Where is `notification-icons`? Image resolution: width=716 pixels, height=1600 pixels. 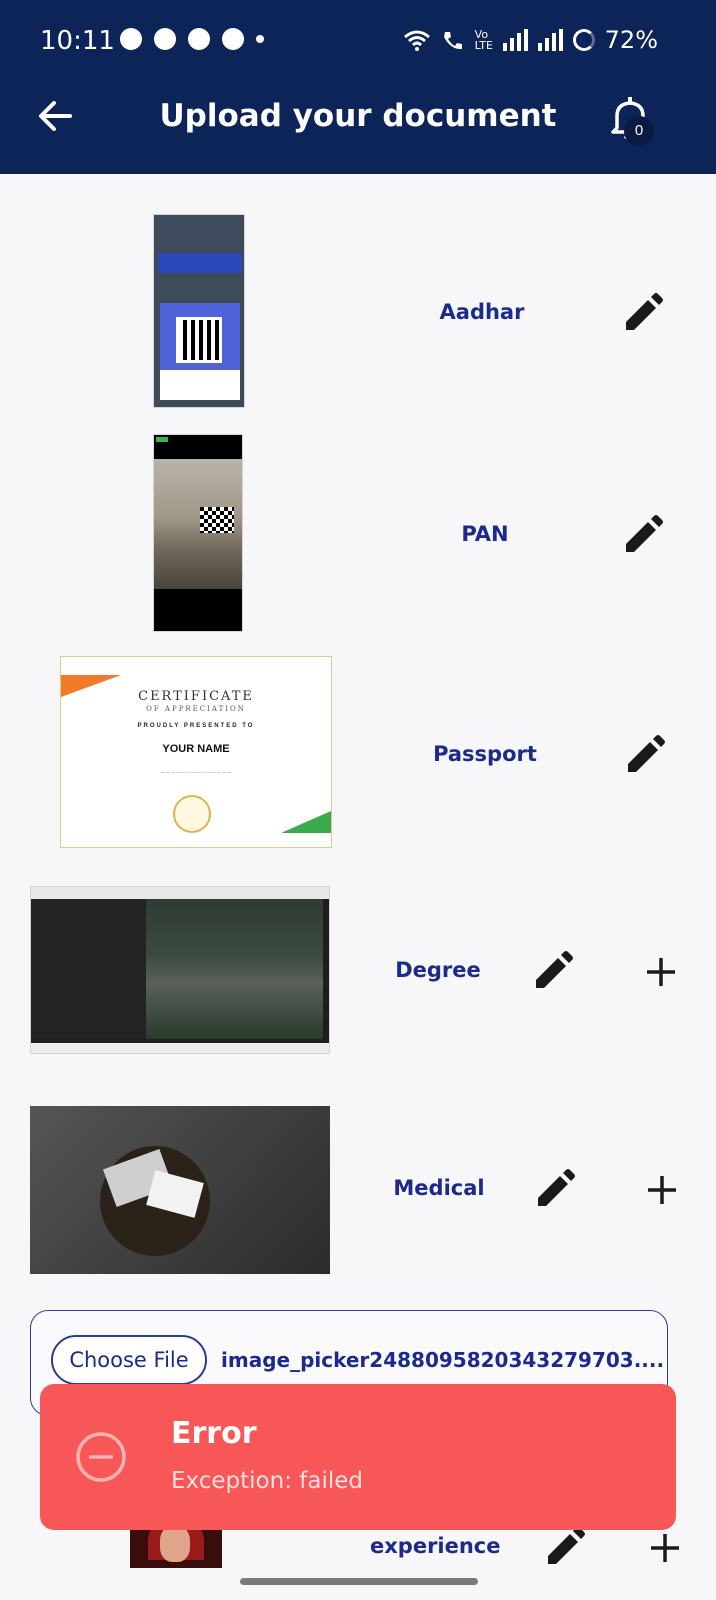
notification-icons is located at coordinates (192, 39).